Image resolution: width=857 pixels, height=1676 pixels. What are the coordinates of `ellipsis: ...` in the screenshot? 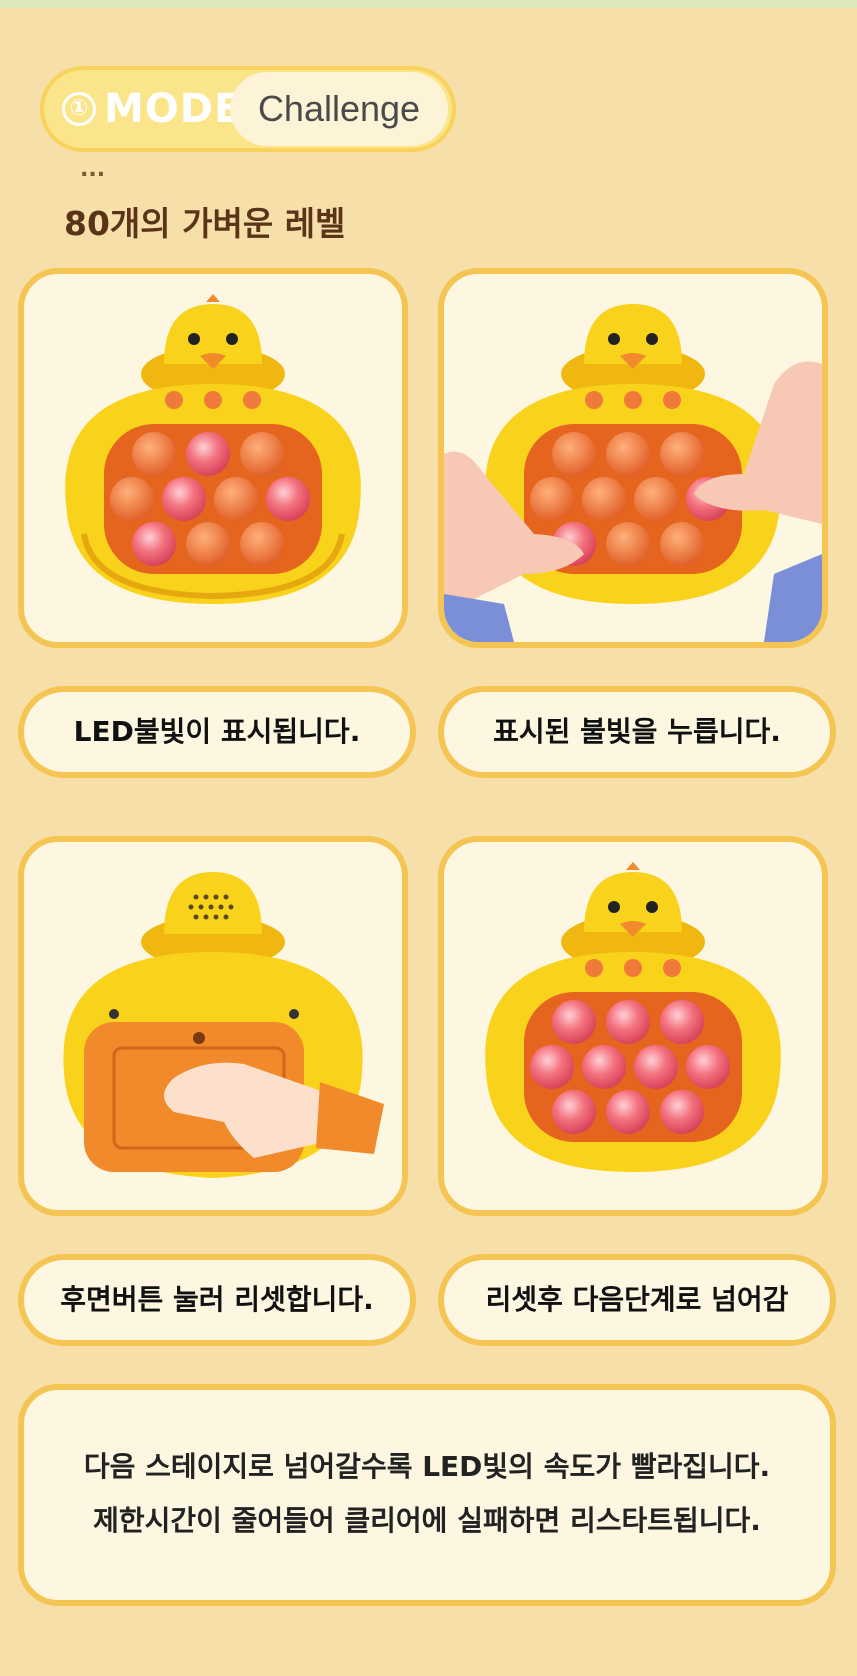 It's located at (93, 169).